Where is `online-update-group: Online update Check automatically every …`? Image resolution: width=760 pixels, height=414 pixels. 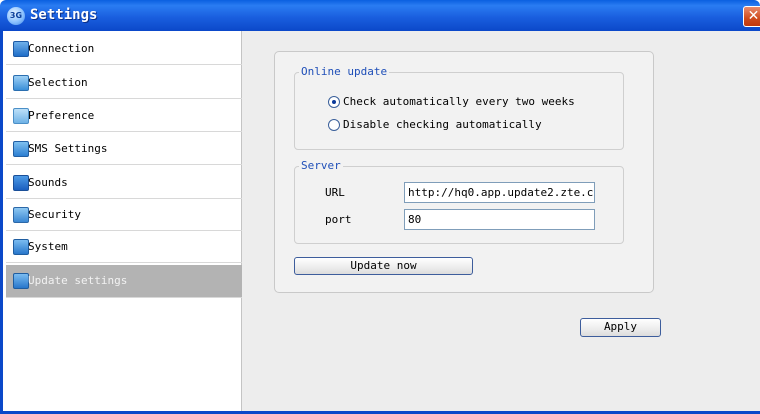 online-update-group: Online update Check automatically every … is located at coordinates (459, 107).